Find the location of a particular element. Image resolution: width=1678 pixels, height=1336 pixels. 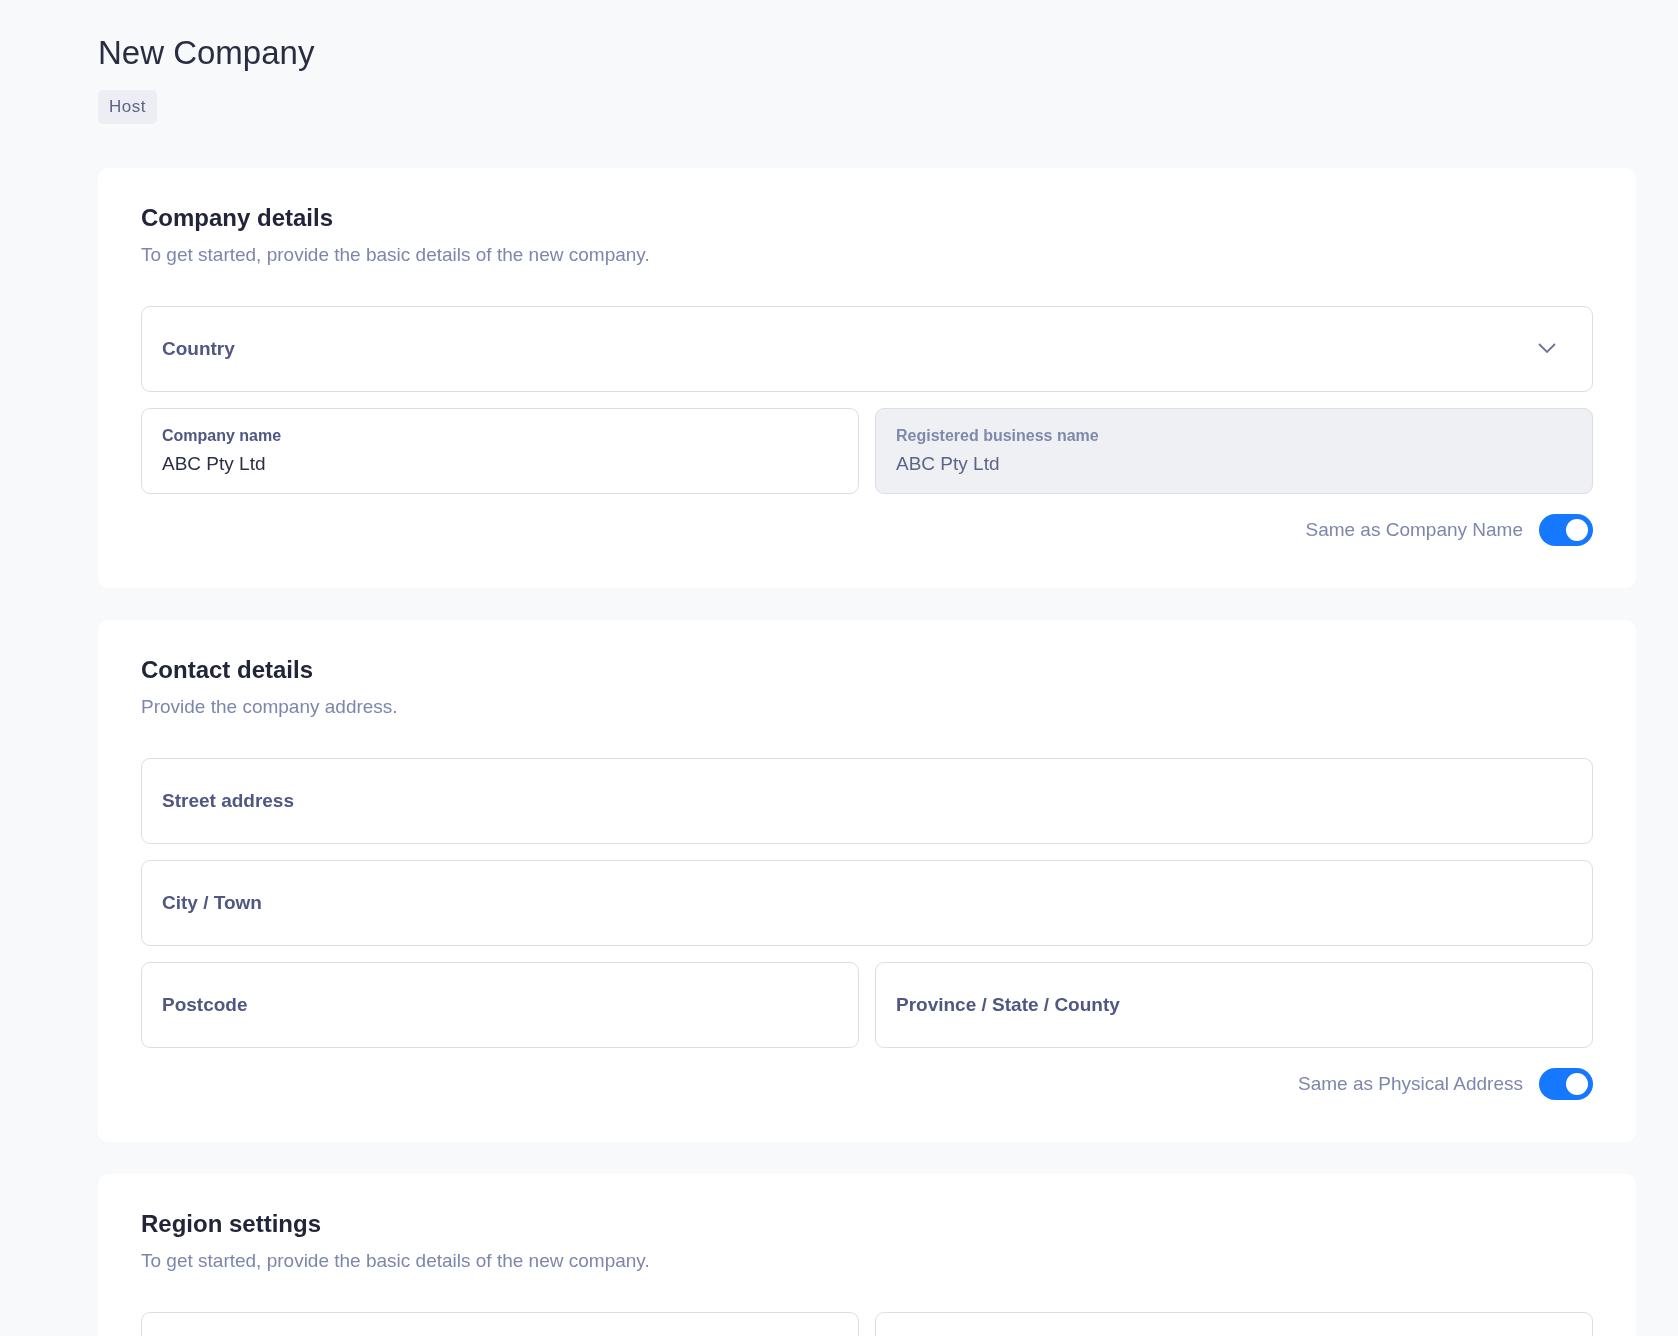

section-title: Region settings is located at coordinates (231, 1224).